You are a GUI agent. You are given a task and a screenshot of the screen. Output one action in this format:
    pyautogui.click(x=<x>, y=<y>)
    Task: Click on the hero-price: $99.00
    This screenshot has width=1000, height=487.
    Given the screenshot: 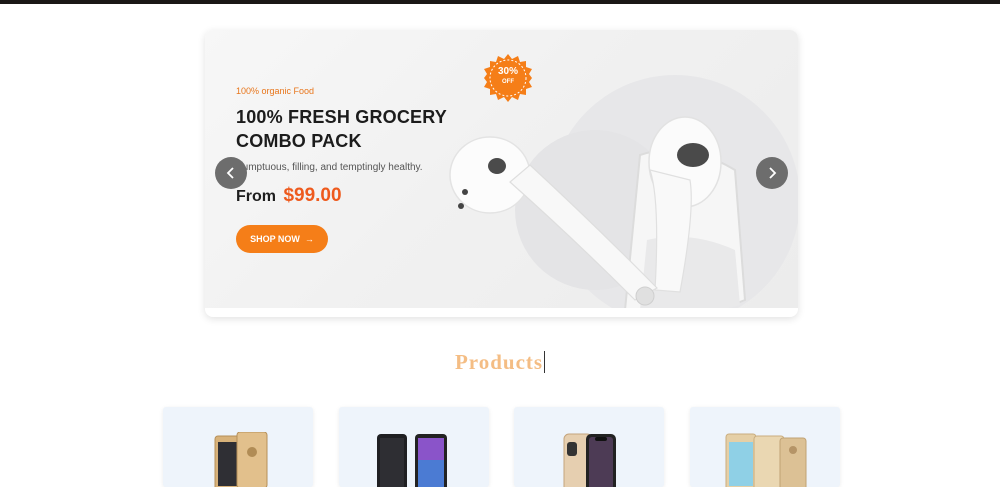 What is the action you would take?
    pyautogui.click(x=312, y=195)
    